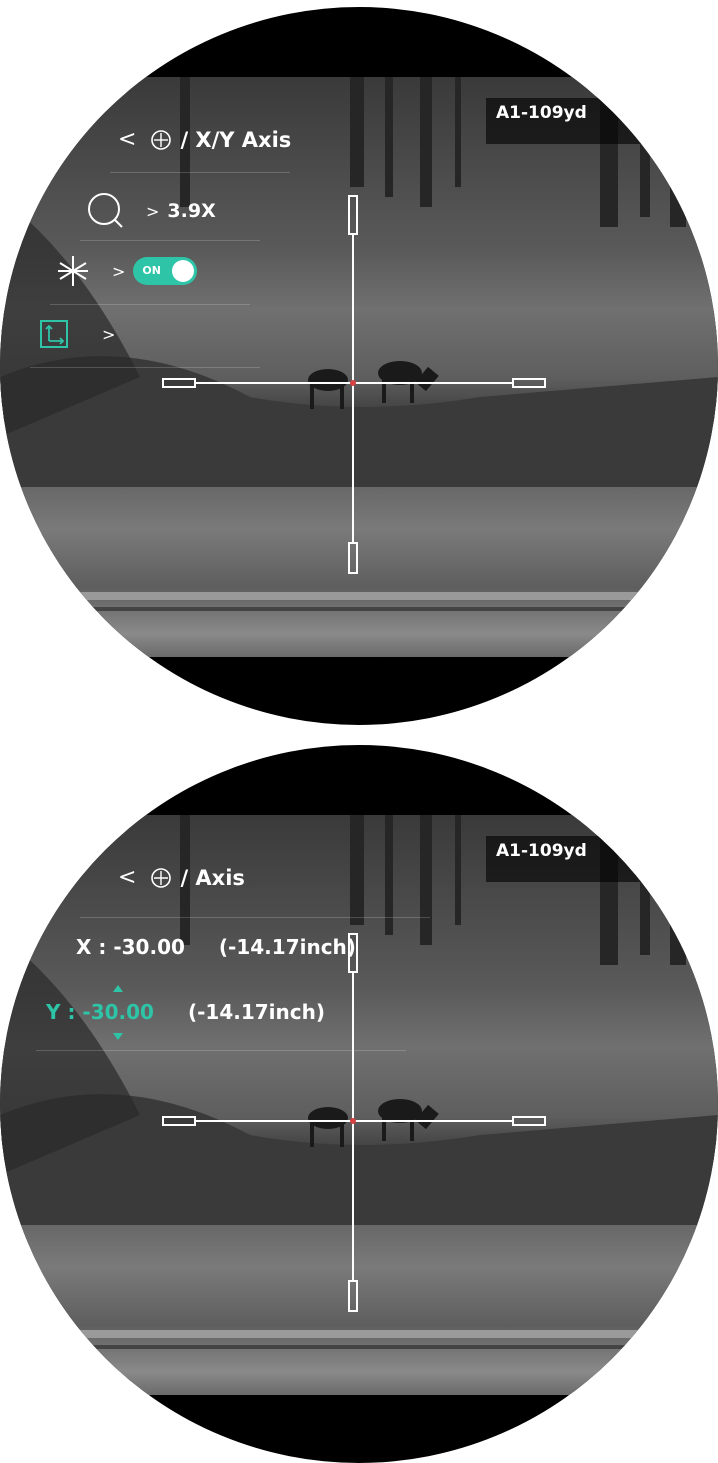 This screenshot has width=718, height=1463. I want to click on menu-title-row: < / Axis, so click(181, 877).